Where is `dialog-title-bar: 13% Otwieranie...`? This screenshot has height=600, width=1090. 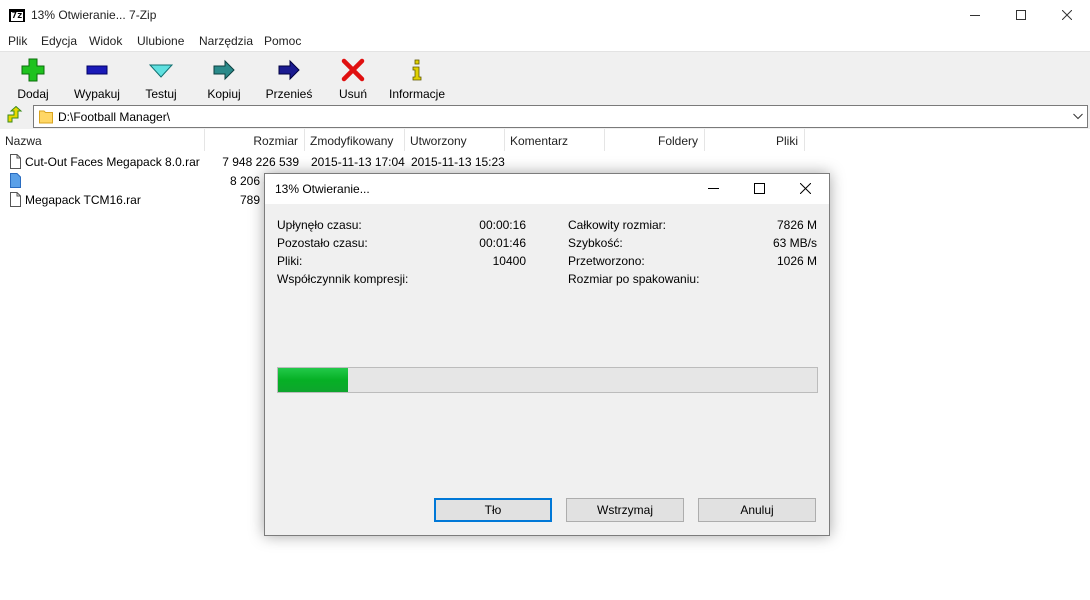 dialog-title-bar: 13% Otwieranie... is located at coordinates (547, 189).